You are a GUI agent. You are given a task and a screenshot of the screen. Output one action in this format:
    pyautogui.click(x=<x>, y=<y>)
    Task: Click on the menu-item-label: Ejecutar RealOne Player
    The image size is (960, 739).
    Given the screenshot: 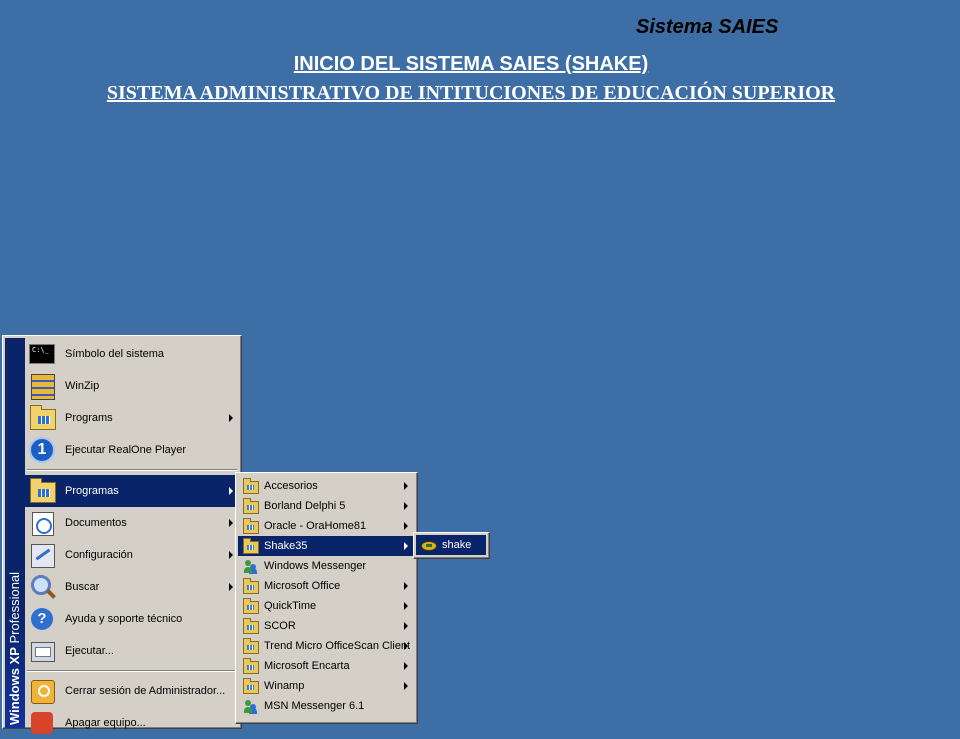 What is the action you would take?
    pyautogui.click(x=126, y=450)
    